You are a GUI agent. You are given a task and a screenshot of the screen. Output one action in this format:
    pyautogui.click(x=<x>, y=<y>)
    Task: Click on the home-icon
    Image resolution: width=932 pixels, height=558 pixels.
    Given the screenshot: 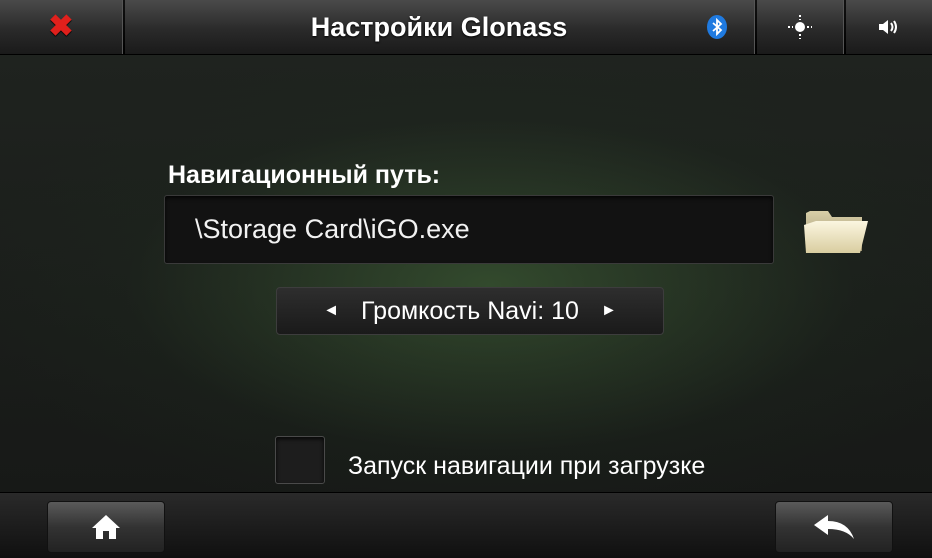 What is the action you would take?
    pyautogui.click(x=106, y=527)
    